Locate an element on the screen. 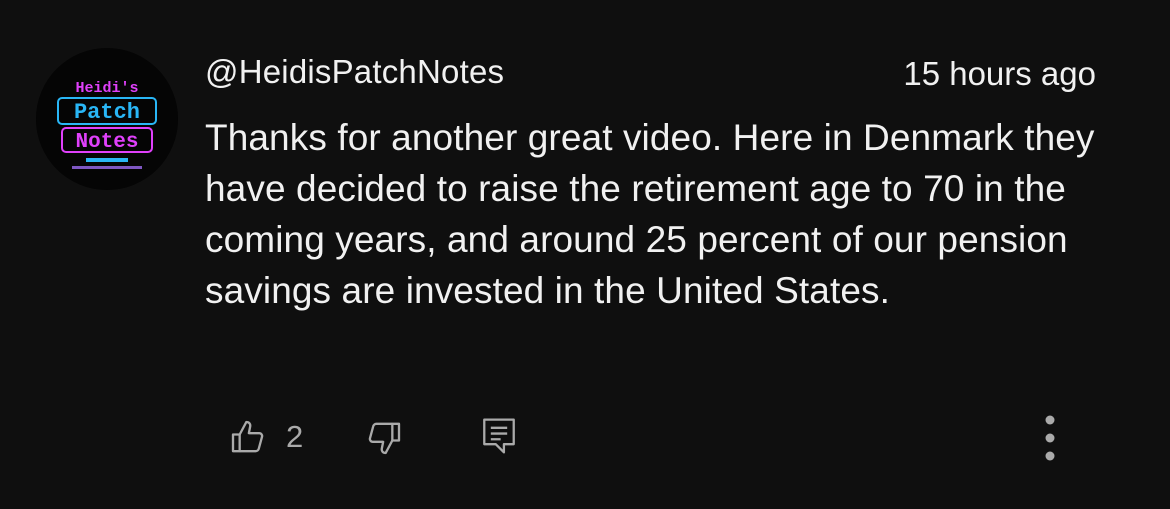 Image resolution: width=1170 pixels, height=509 pixels. comment-timestamp: 15 hours ago is located at coordinates (999, 73).